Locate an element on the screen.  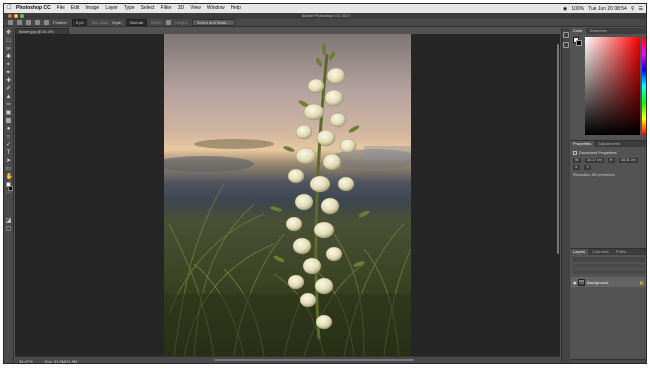
search-icon: ⚲ is located at coordinates (633, 9).